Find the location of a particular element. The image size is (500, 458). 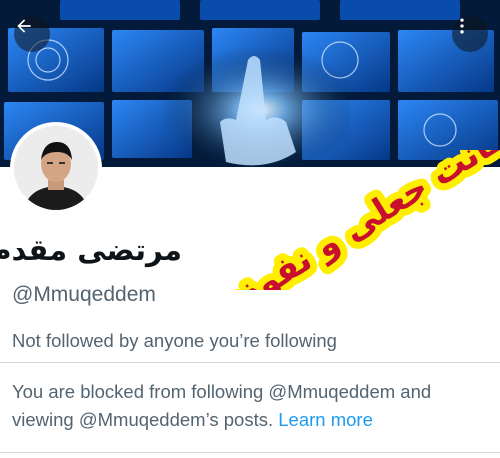

followers-you-know-note: Not followed by anyone you’re following is located at coordinates (174, 340).